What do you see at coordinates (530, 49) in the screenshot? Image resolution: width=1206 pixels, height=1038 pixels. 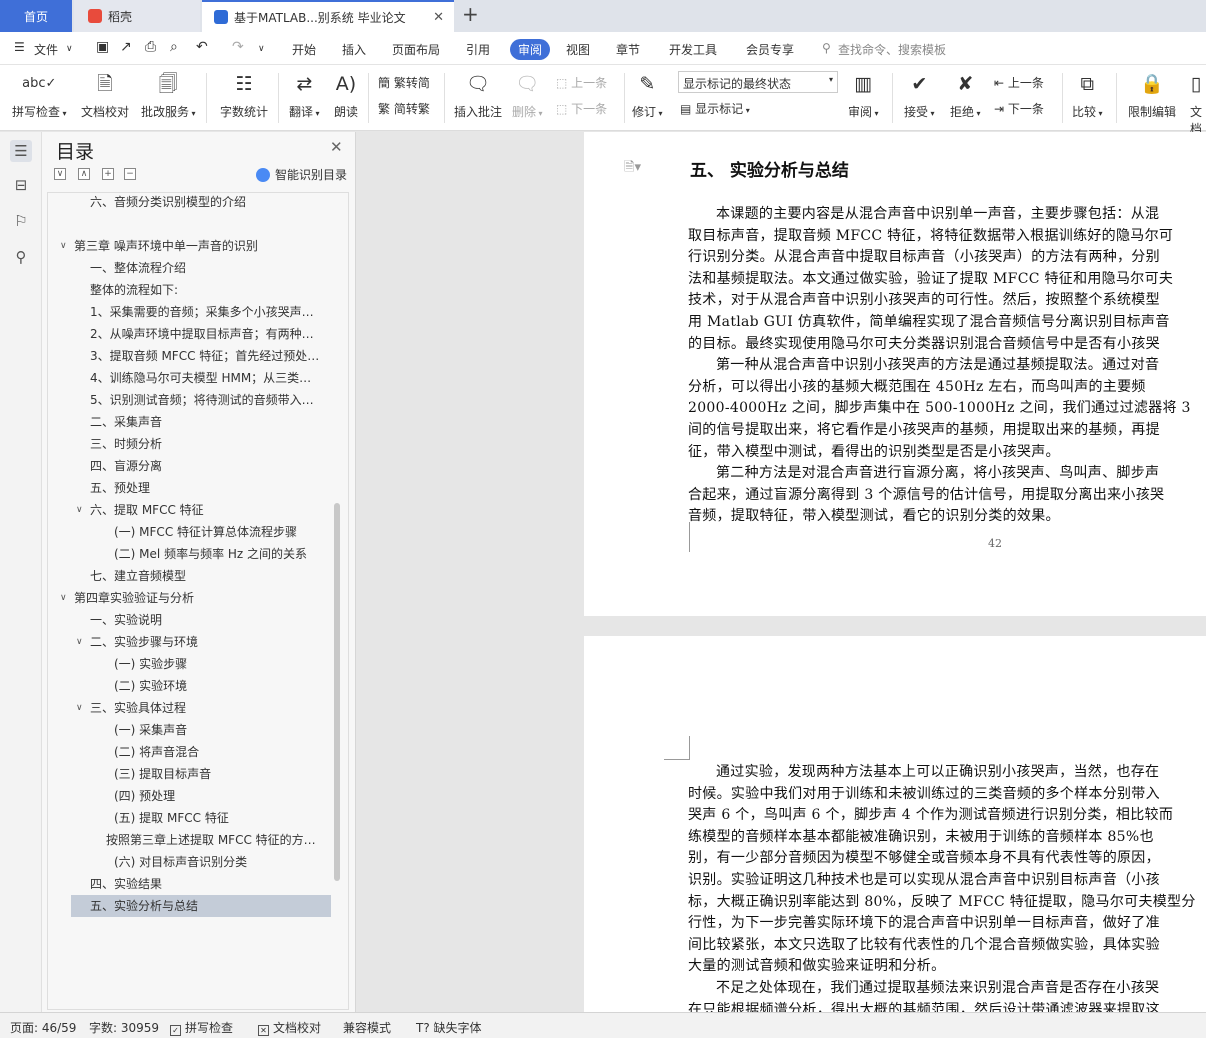 I see `menu-review: 审阅` at bounding box center [530, 49].